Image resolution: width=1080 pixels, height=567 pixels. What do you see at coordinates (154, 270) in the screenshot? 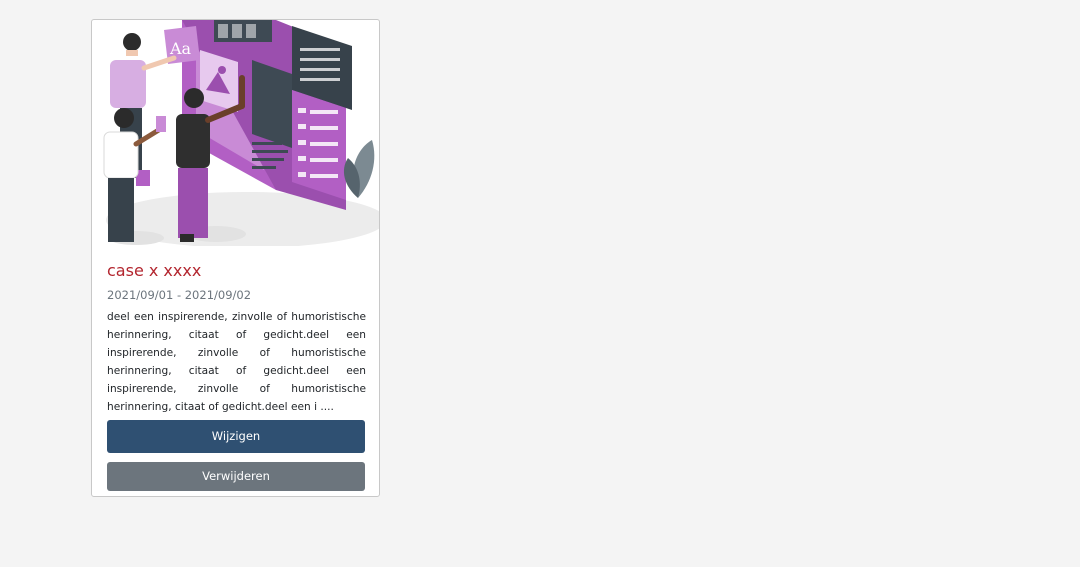
I see `card-title: case x xxxx` at bounding box center [154, 270].